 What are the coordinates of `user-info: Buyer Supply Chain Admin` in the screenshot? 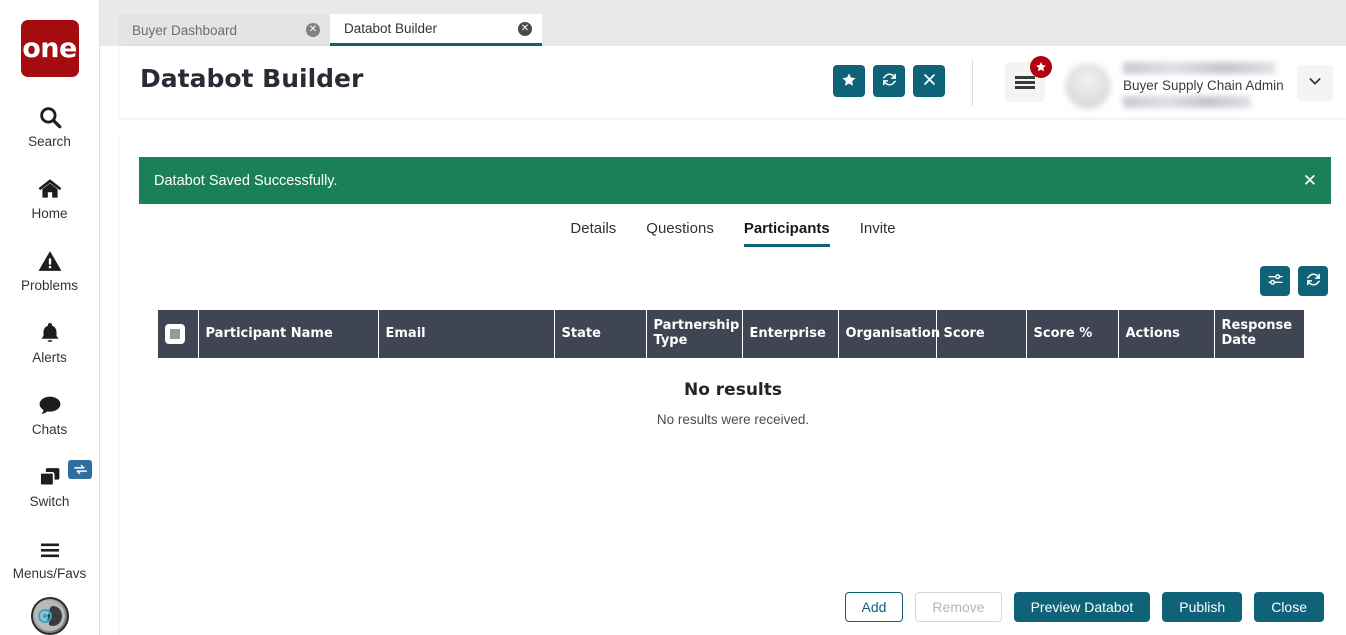 It's located at (1210, 85).